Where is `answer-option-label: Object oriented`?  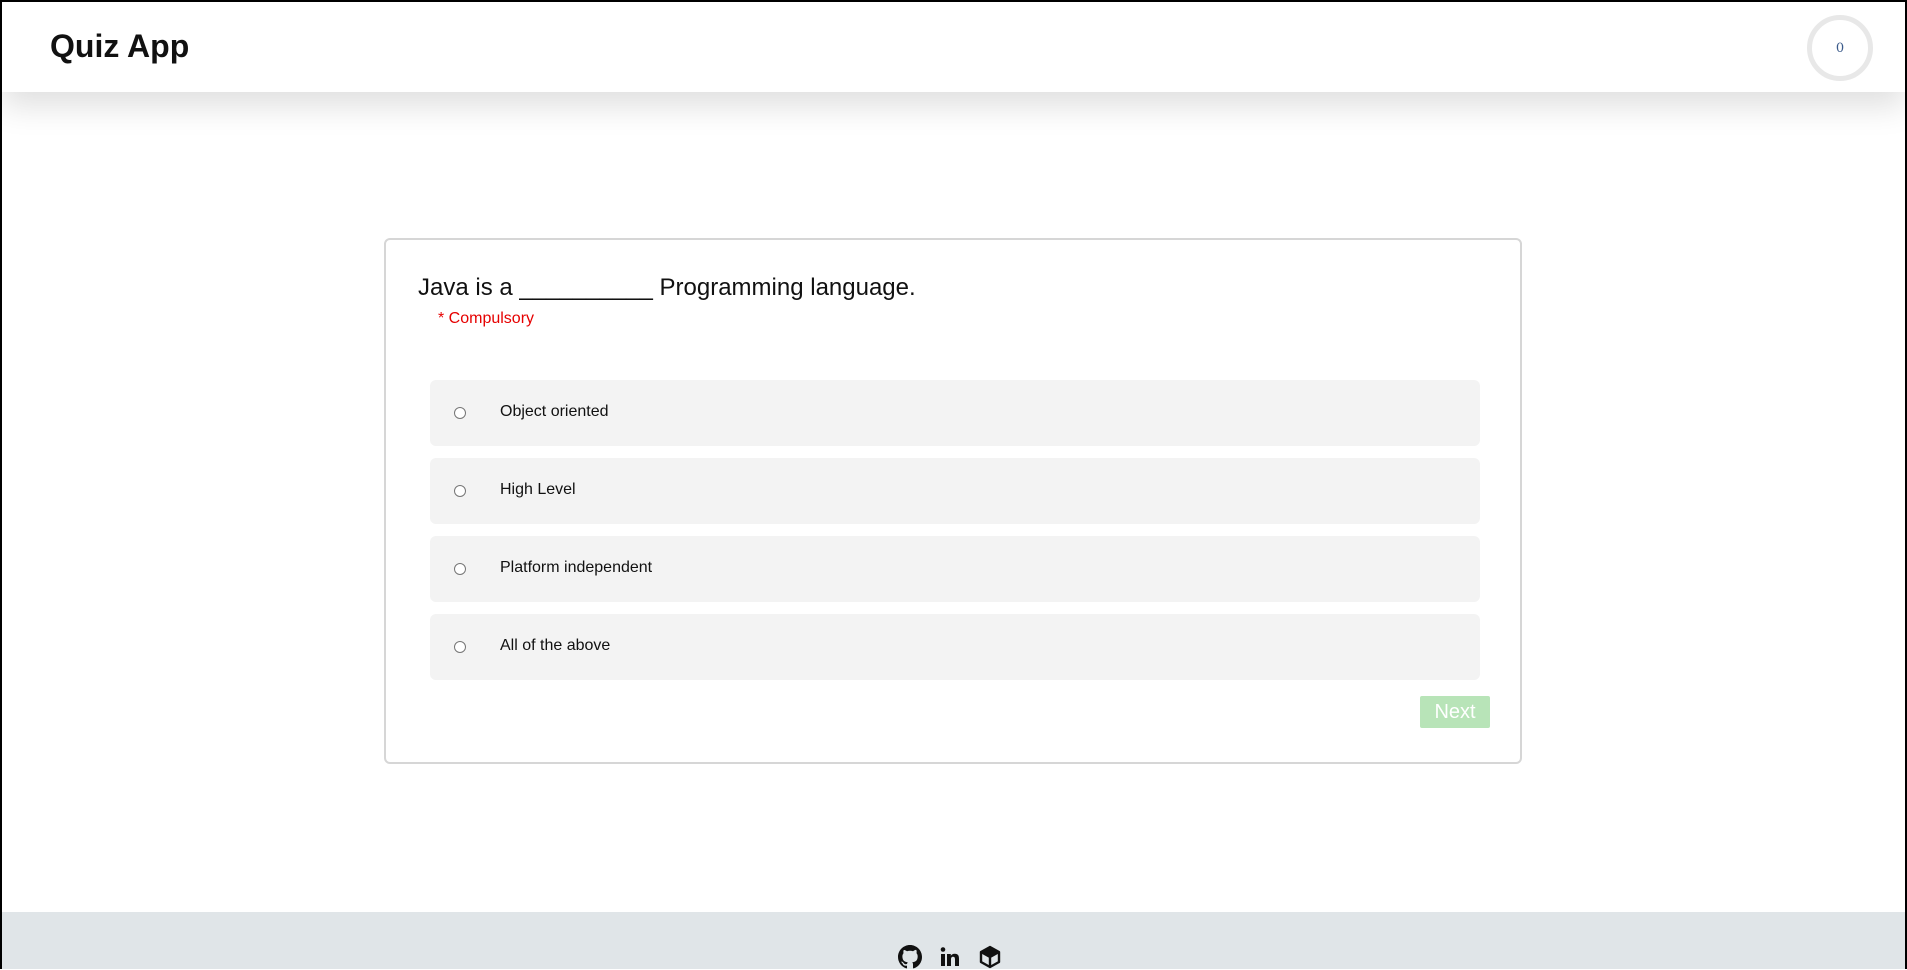
answer-option-label: Object oriented is located at coordinates (554, 411).